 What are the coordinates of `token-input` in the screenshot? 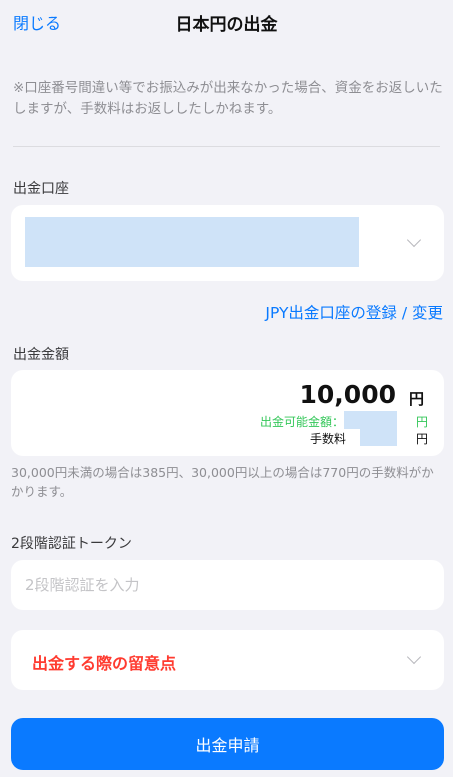 It's located at (227, 585).